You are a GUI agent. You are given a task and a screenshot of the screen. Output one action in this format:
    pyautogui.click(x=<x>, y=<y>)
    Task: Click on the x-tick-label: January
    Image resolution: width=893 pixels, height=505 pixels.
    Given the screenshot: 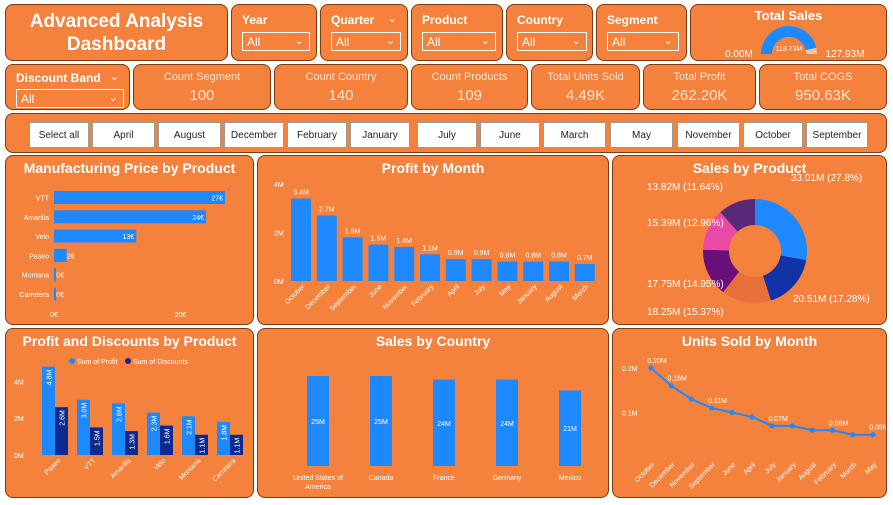 What is the action you would take?
    pyautogui.click(x=527, y=294)
    